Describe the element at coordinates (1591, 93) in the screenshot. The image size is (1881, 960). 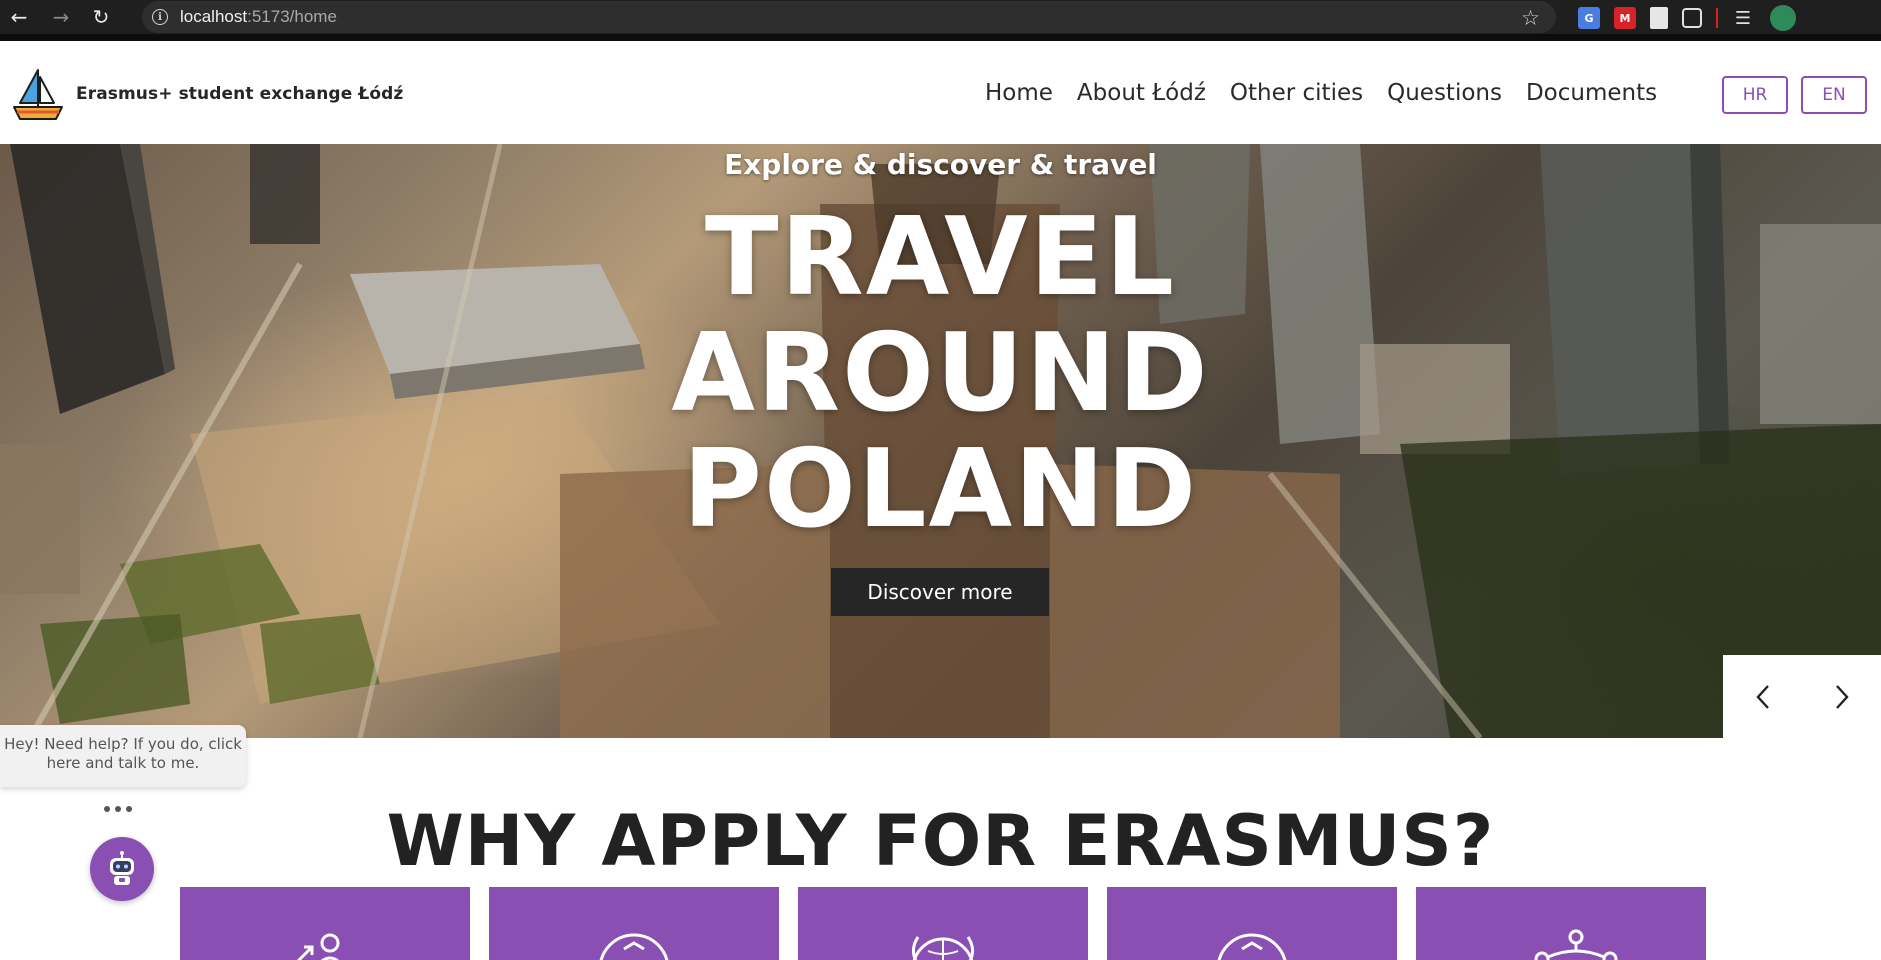
I see `nav-documents: Documents` at that location.